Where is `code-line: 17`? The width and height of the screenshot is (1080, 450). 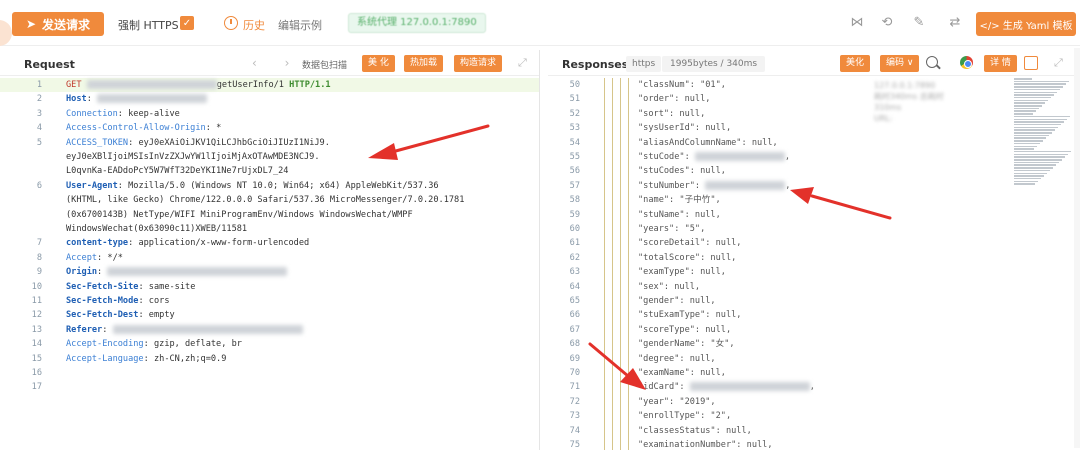 code-line: 17 is located at coordinates (269, 387).